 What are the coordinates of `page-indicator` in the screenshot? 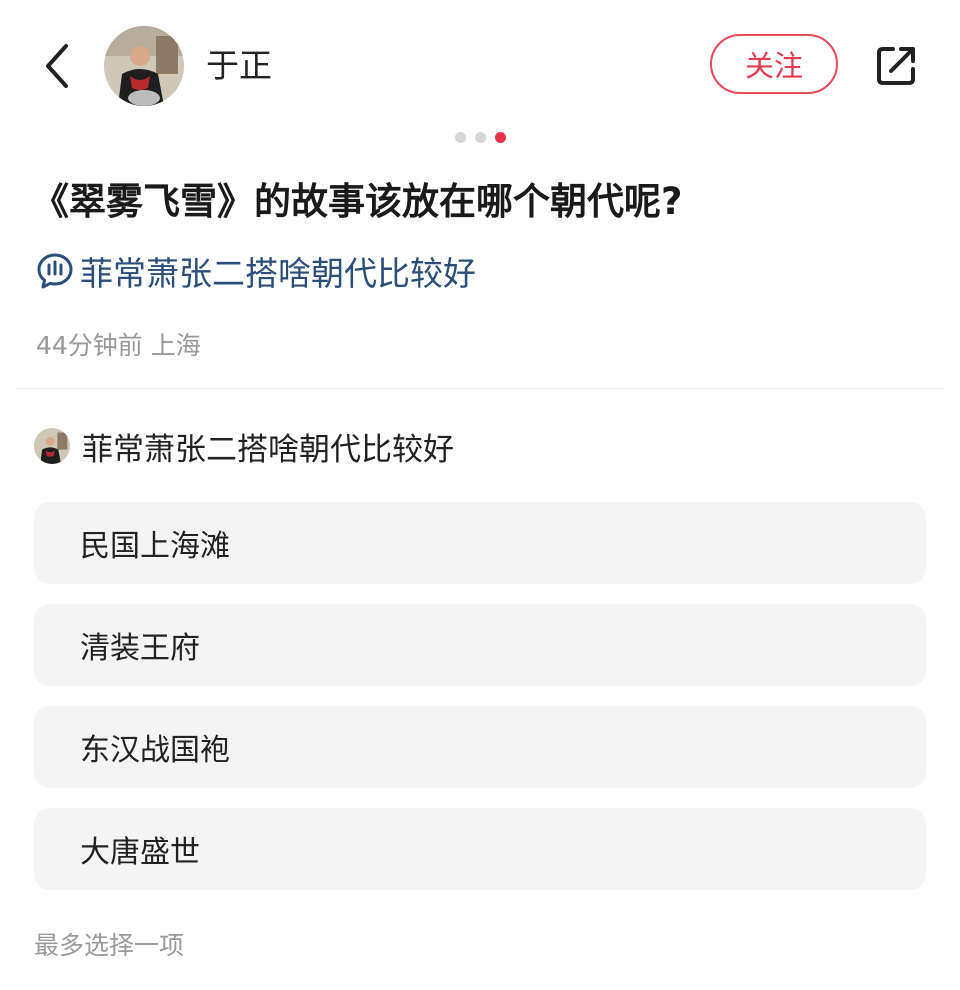 It's located at (480, 139).